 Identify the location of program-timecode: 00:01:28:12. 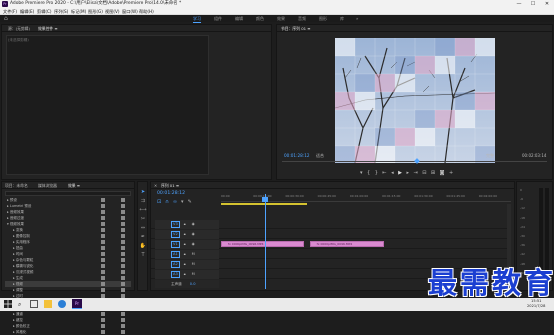
(297, 155).